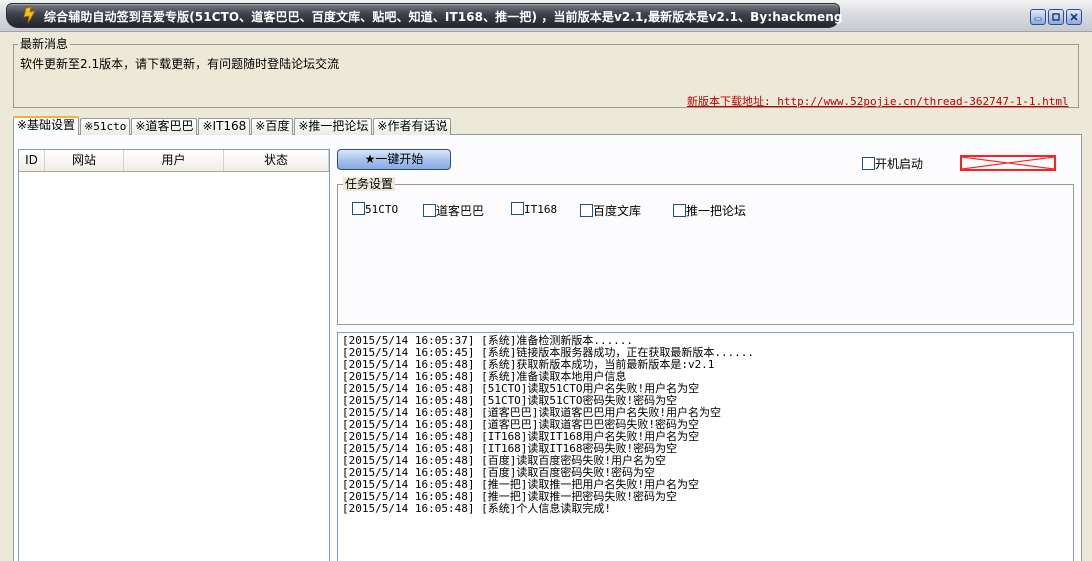 The width and height of the screenshot is (1092, 561). Describe the element at coordinates (369, 184) in the screenshot. I see `task-settings-legend: 任务设置` at that location.